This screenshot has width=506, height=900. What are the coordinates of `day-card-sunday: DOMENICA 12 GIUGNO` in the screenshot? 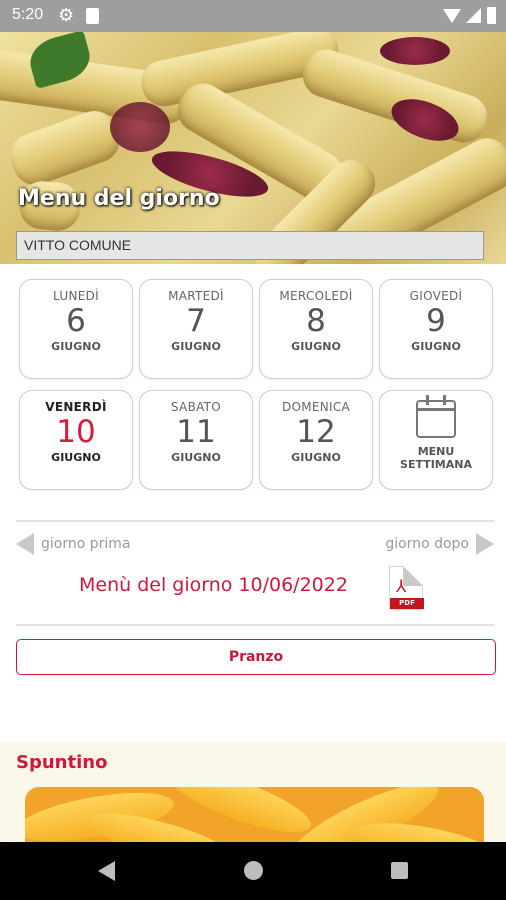 It's located at (316, 440).